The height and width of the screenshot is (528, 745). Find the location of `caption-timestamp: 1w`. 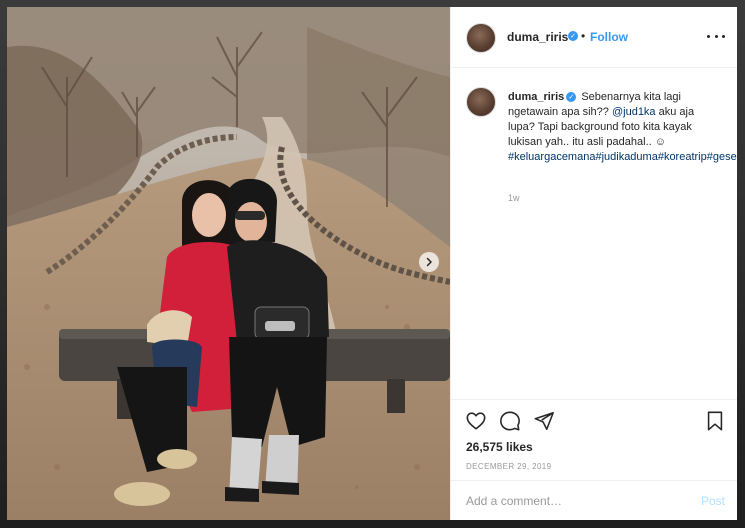

caption-timestamp: 1w is located at coordinates (514, 198).